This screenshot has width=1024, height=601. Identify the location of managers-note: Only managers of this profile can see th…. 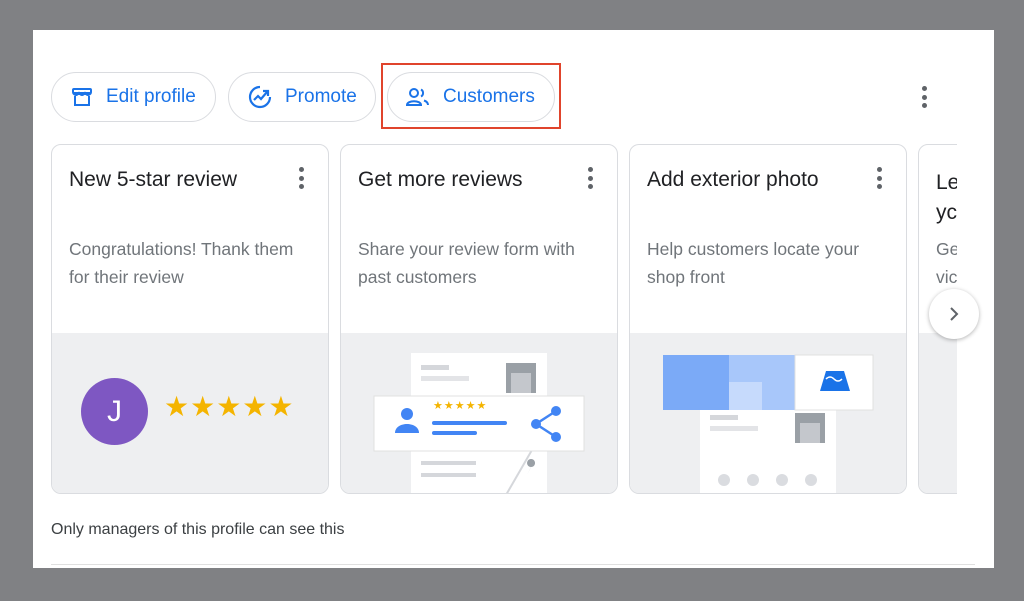
(198, 529).